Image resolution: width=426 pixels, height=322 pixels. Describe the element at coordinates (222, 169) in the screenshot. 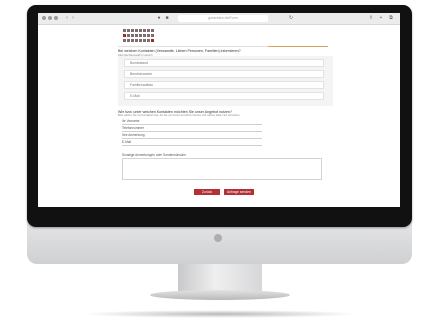

I see `comment-textarea` at that location.